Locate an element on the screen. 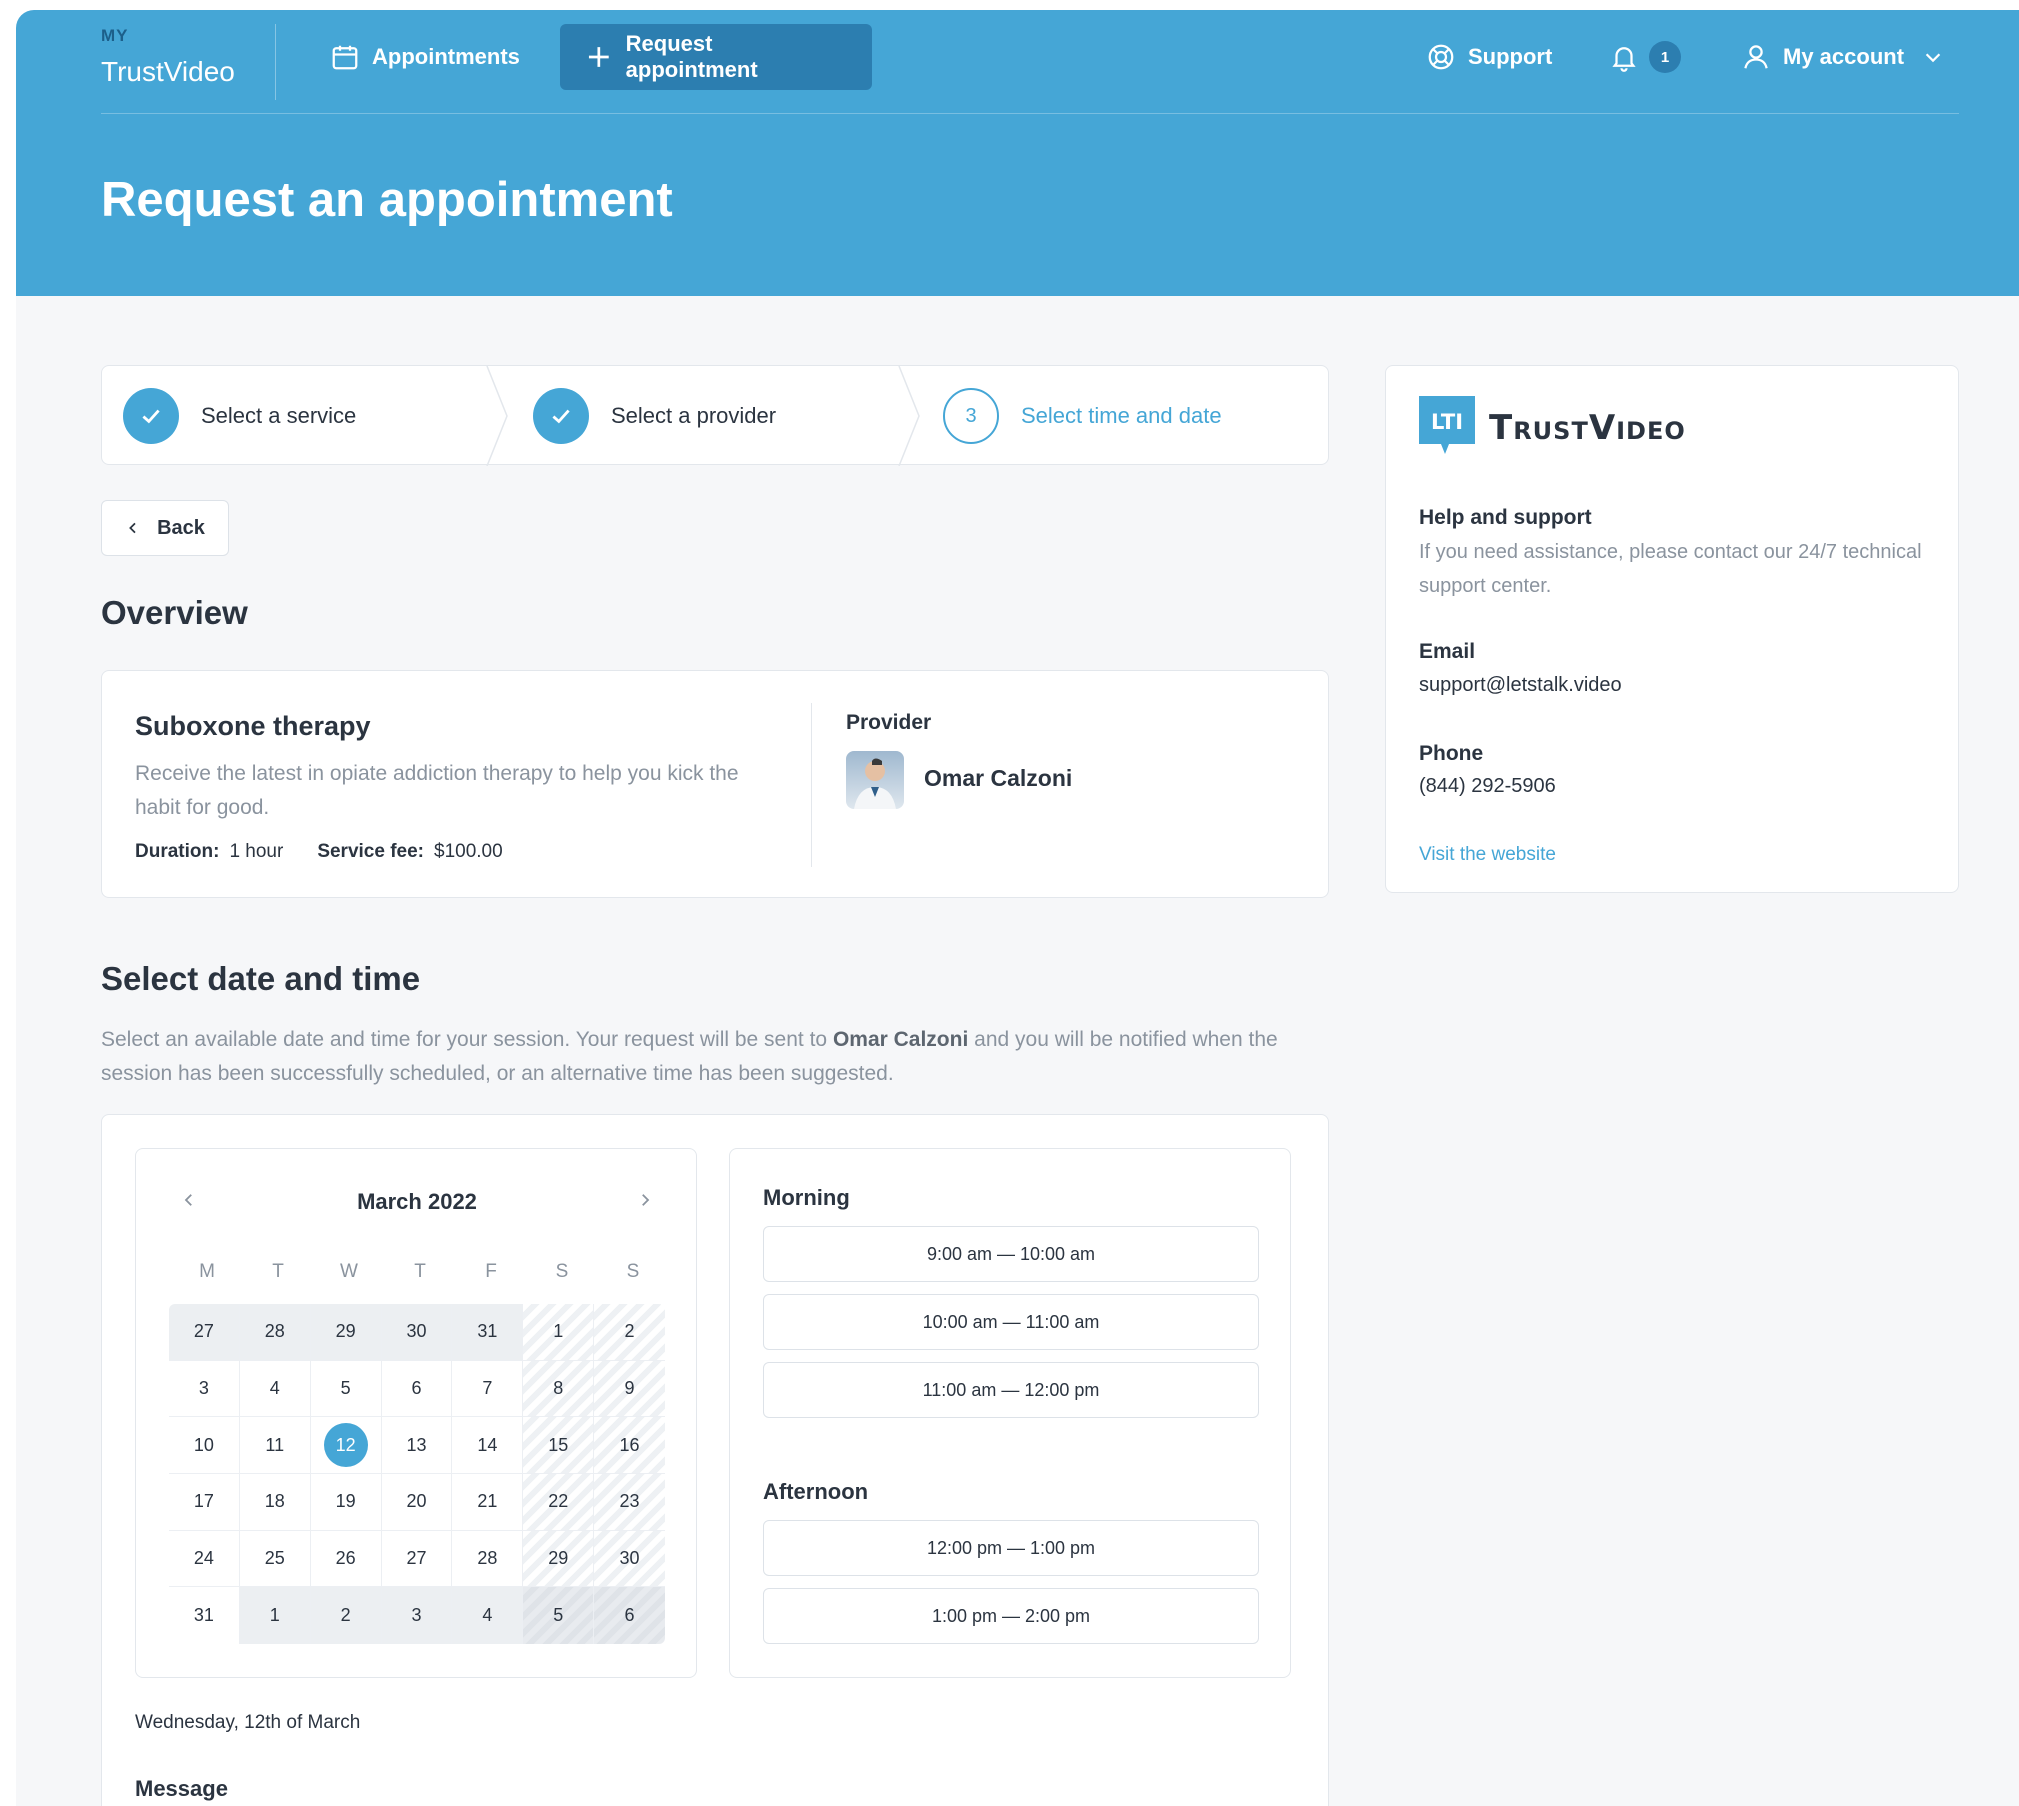 The width and height of the screenshot is (2019, 1806). calendar-day: 9 is located at coordinates (629, 1389).